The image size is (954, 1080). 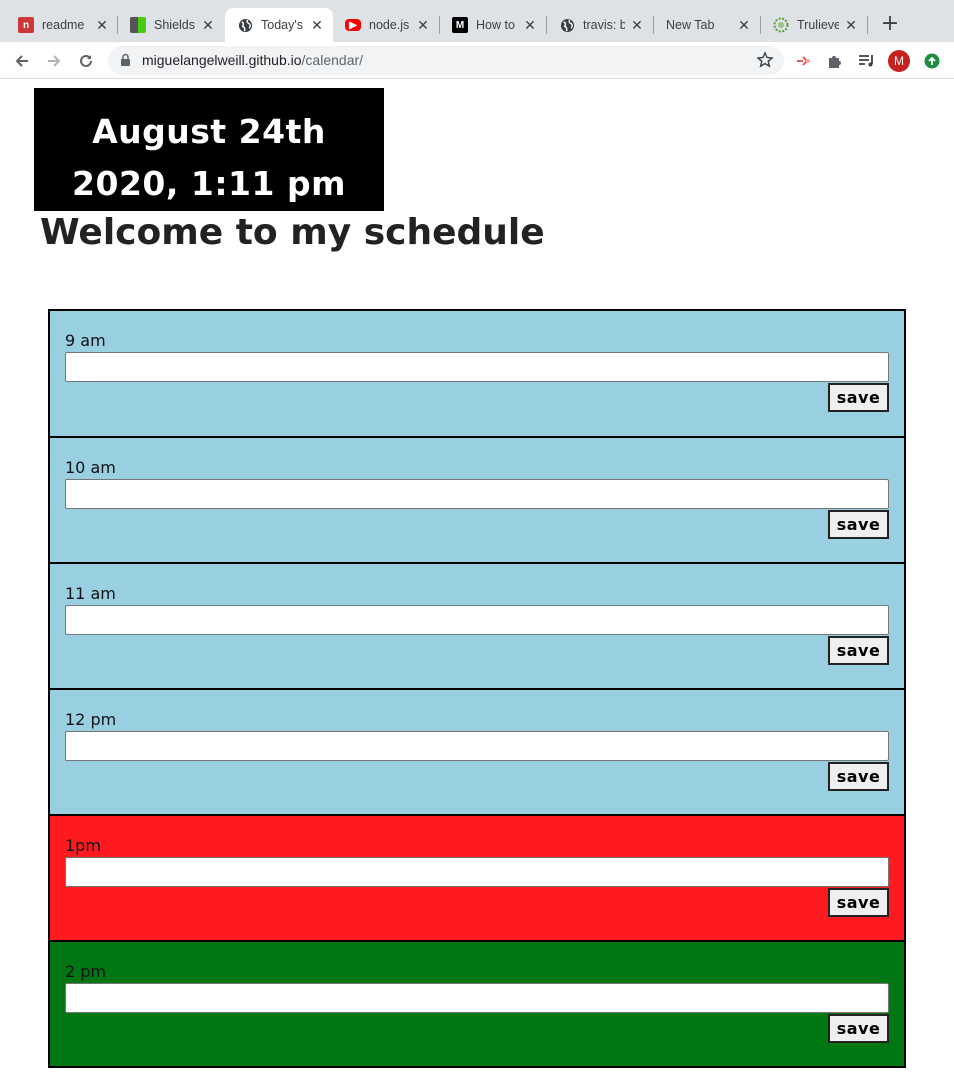 I want to click on youtube-icon: ▶, so click(x=353, y=25).